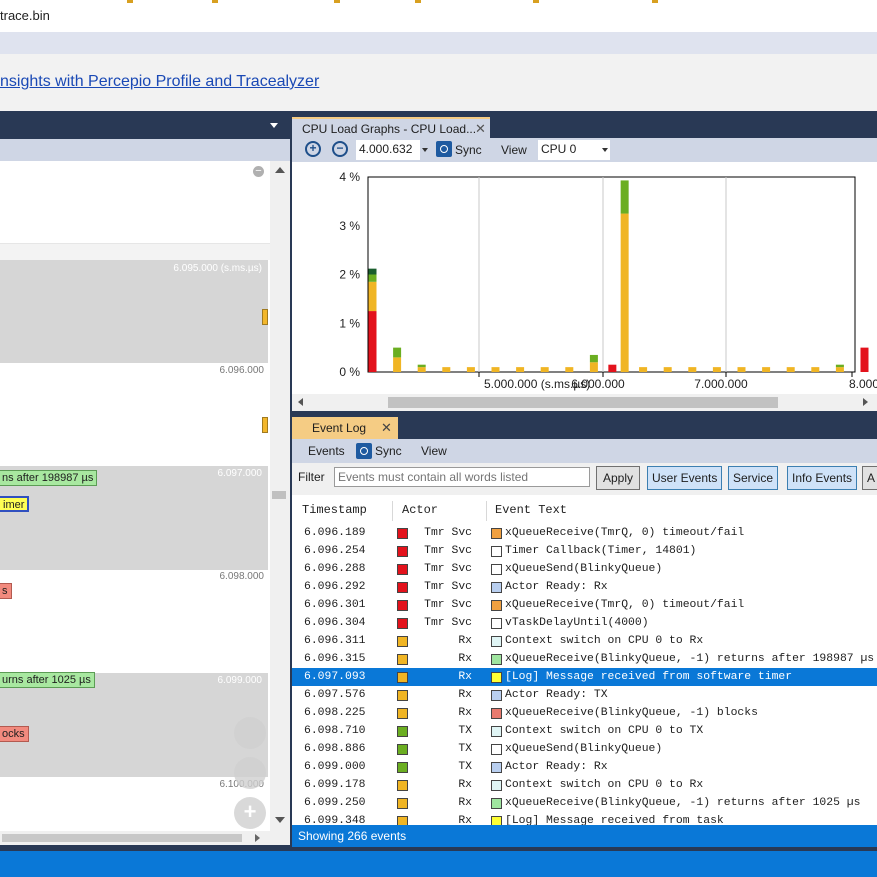 The image size is (877, 877). What do you see at coordinates (258, 171) in the screenshot?
I see `collapse-icon: −` at bounding box center [258, 171].